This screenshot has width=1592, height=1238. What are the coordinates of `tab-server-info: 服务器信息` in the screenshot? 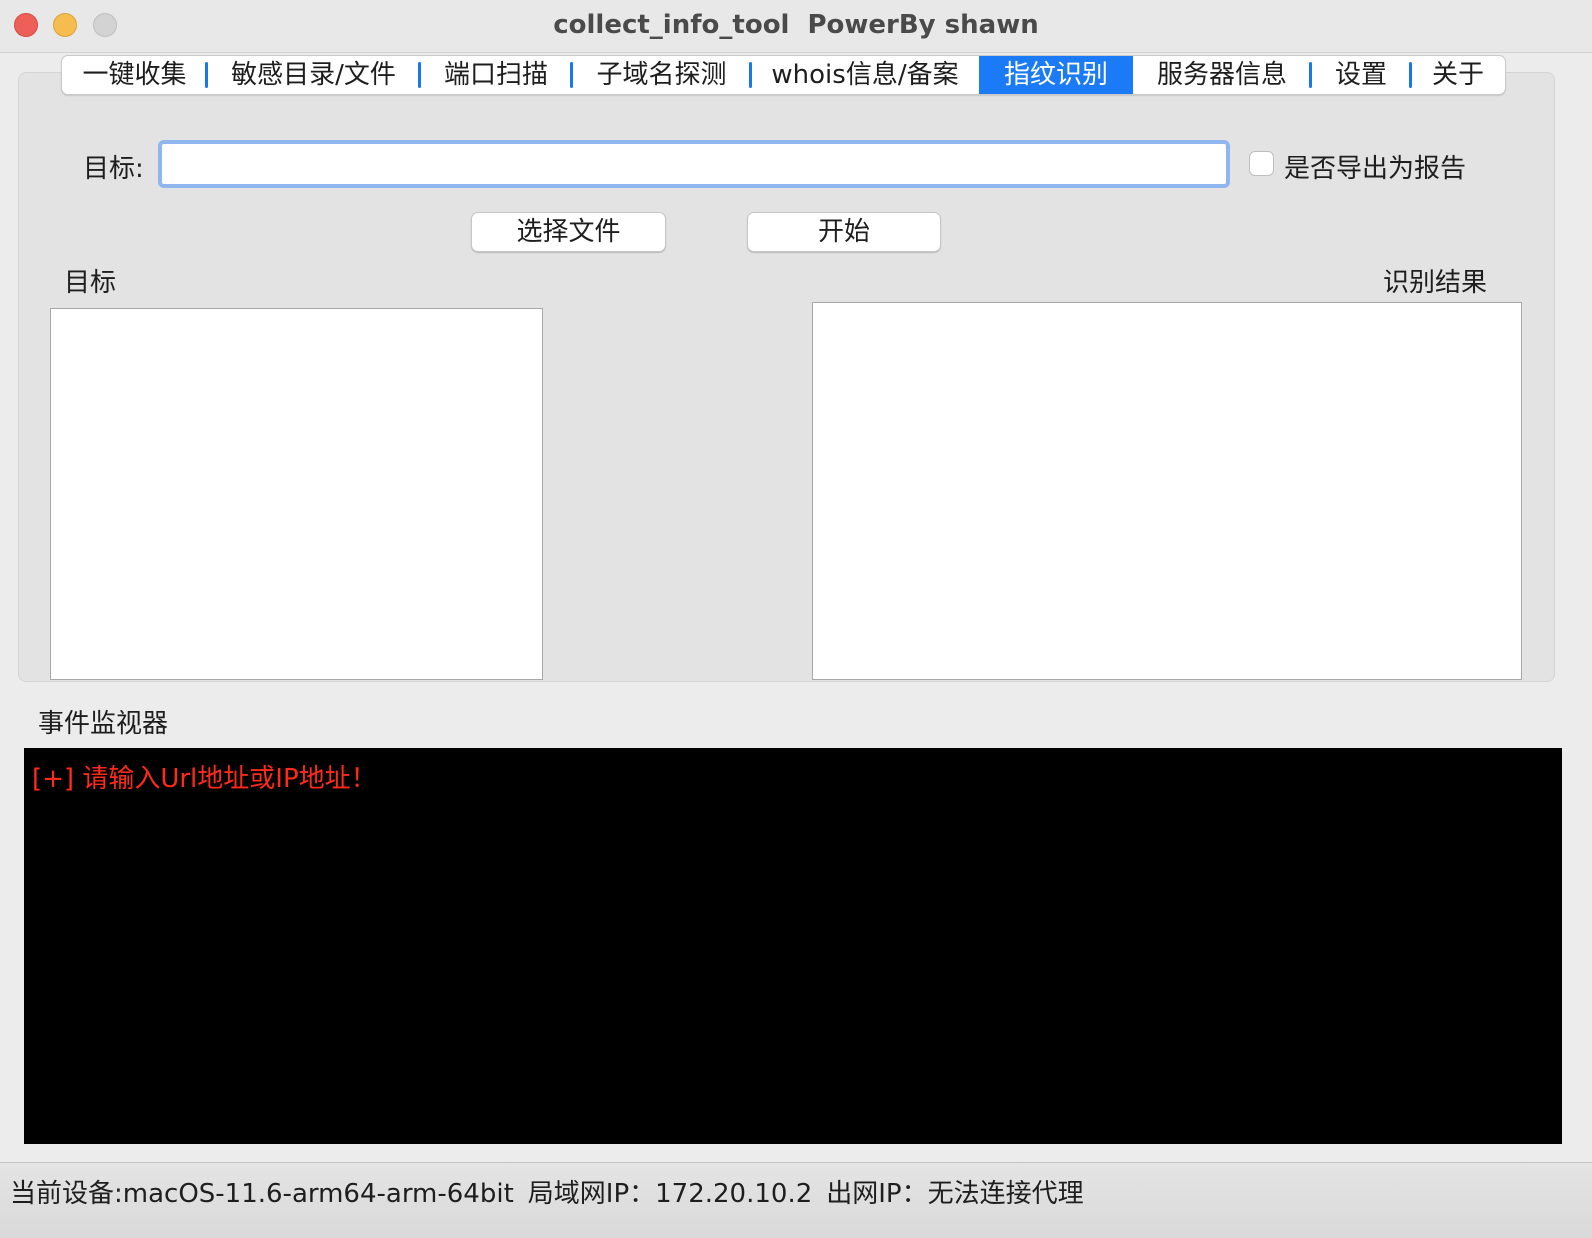 It's located at (1222, 75).